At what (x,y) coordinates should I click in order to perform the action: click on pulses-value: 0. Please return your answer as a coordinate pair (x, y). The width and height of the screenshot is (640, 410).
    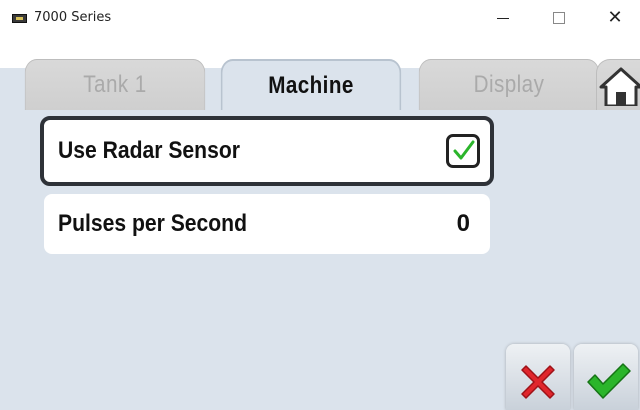
    Looking at the image, I should click on (463, 224).